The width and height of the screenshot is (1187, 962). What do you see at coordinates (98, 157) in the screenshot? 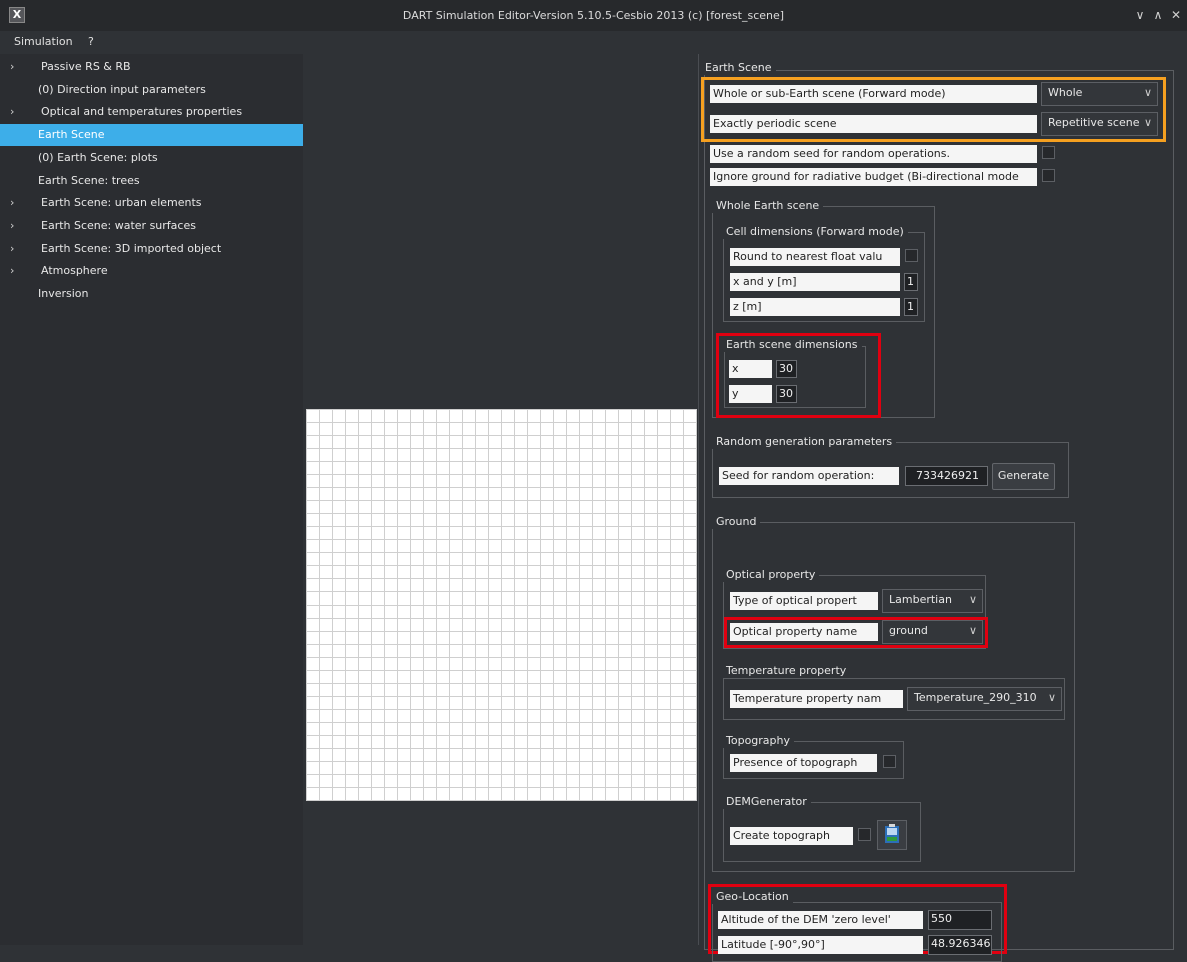
I see `tree-item-label: (0) Earth Scene: plots` at bounding box center [98, 157].